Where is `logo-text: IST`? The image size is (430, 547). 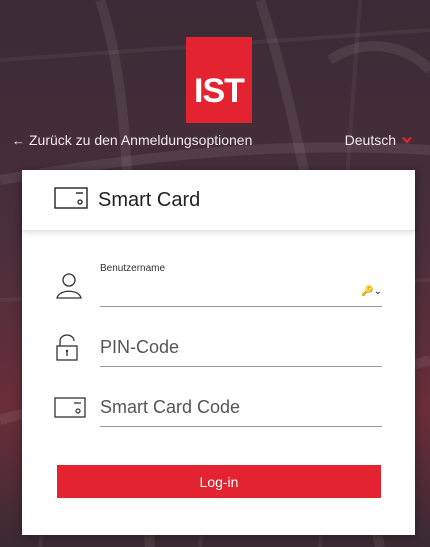
logo-text: IST is located at coordinates (219, 91).